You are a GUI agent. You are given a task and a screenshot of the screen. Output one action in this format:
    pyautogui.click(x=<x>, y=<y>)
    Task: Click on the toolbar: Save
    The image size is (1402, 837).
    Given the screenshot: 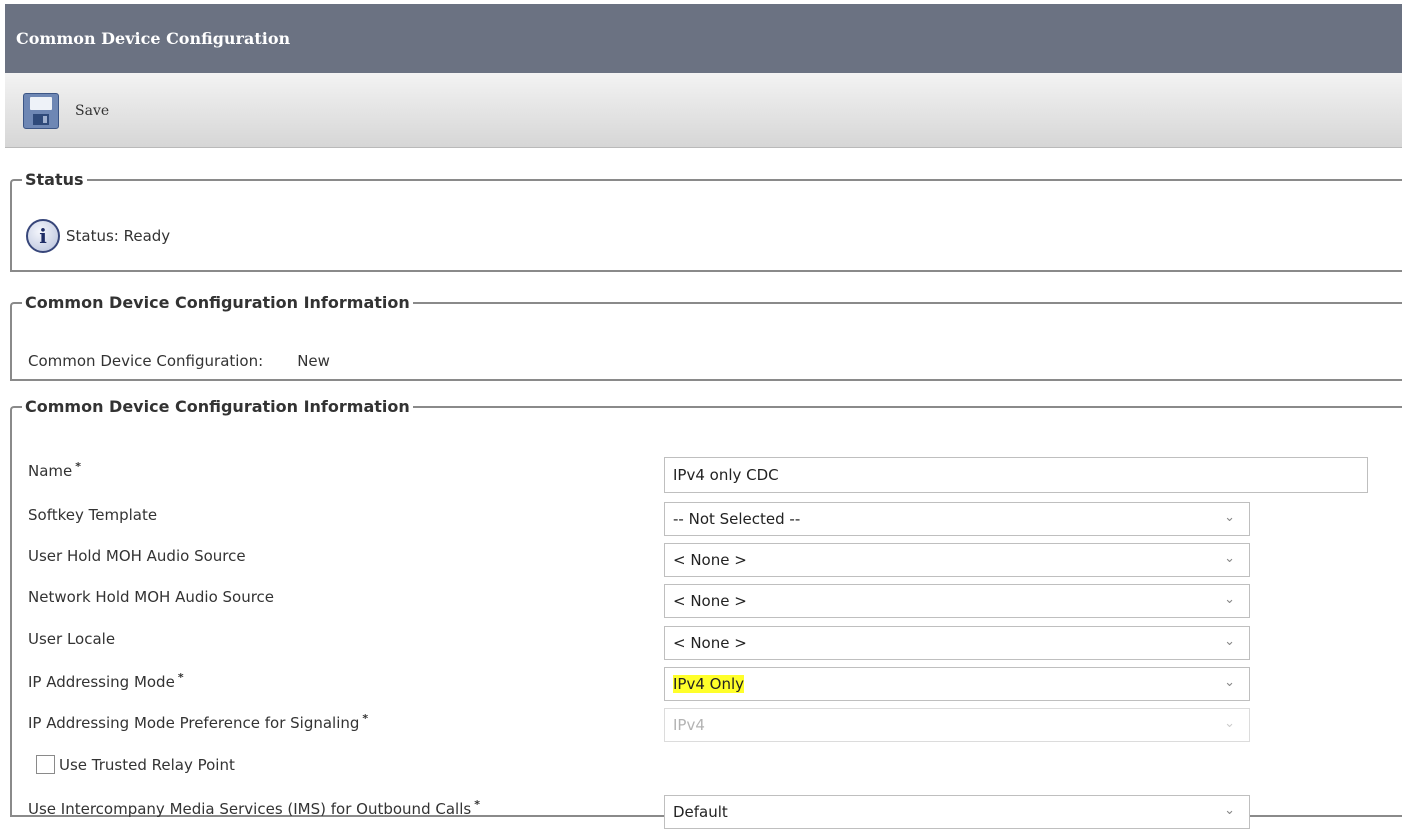 What is the action you would take?
    pyautogui.click(x=703, y=110)
    